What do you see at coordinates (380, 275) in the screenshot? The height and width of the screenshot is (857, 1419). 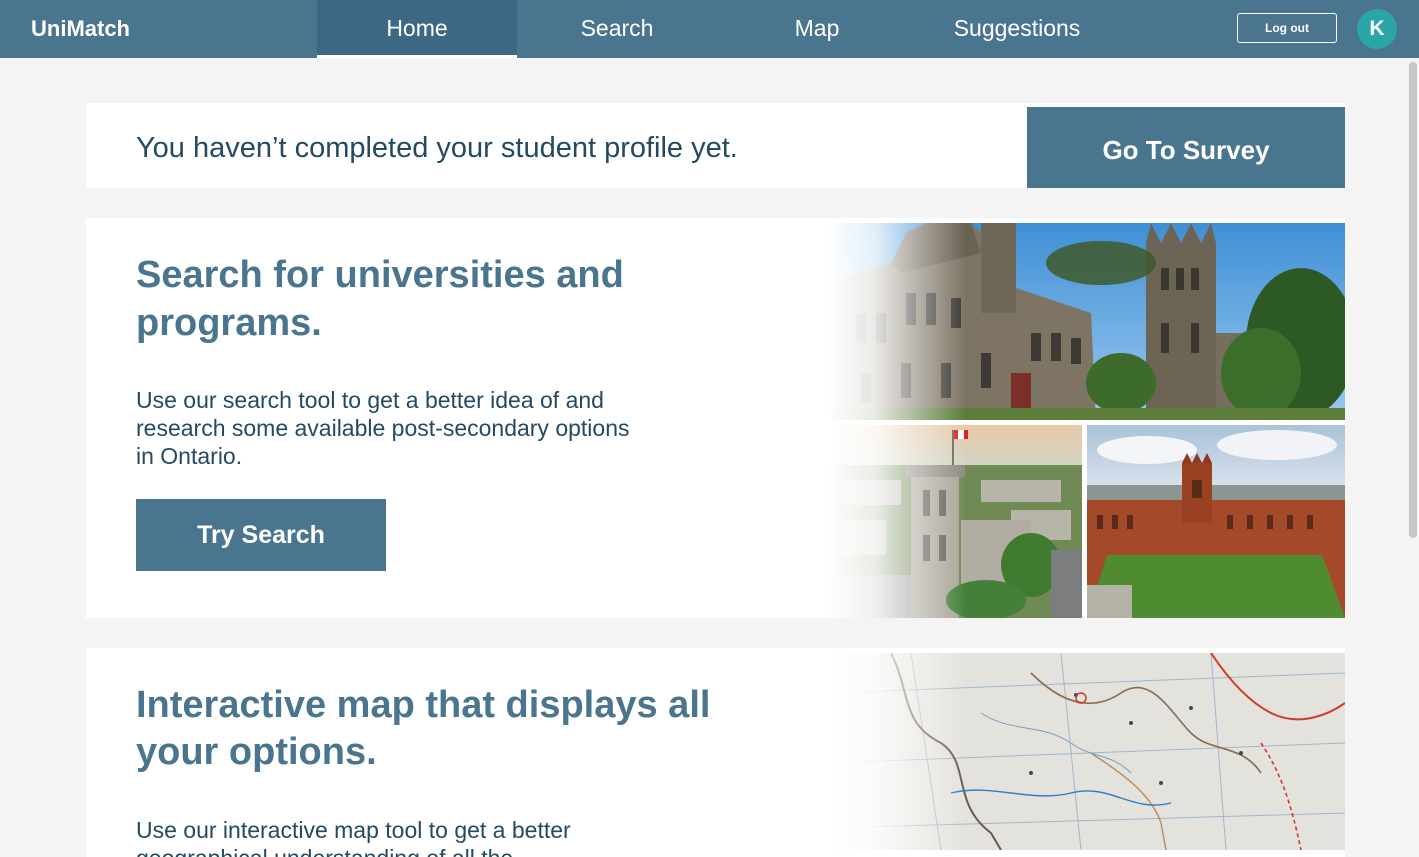 I see `search-card-title-line1: Search for universities and` at bounding box center [380, 275].